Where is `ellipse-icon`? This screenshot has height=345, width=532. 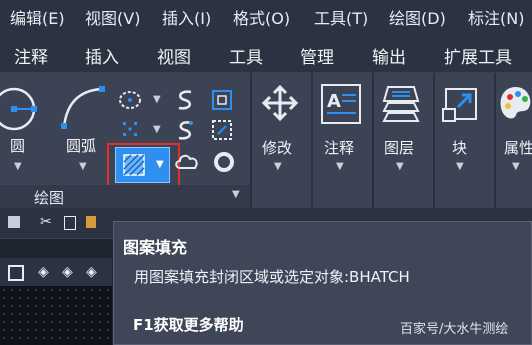 ellipse-icon is located at coordinates (130, 100).